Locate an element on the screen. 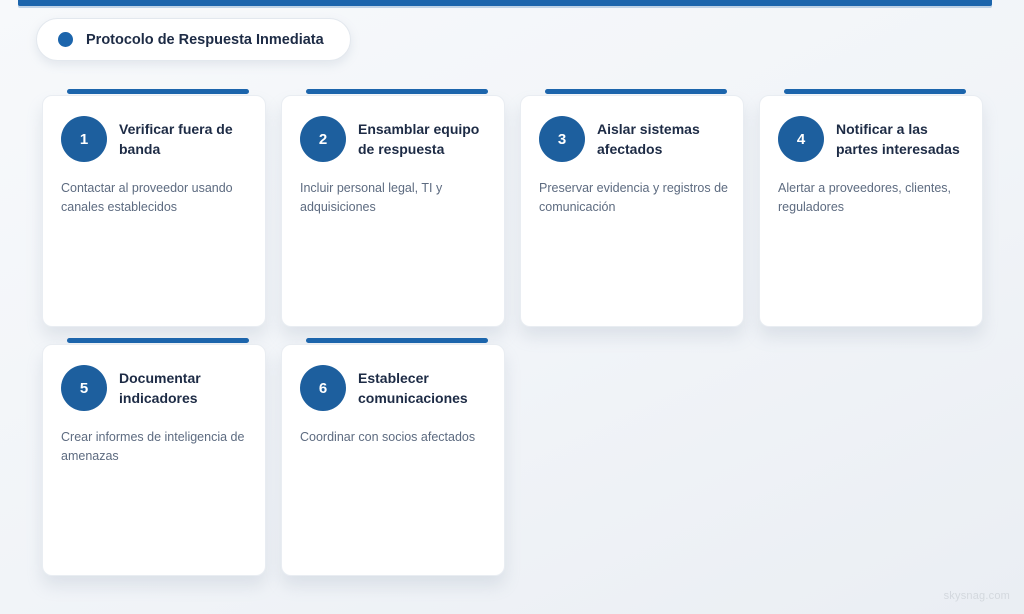 Image resolution: width=1024 pixels, height=614 pixels. step-description: Coordinar con socios afectados is located at coordinates (388, 437).